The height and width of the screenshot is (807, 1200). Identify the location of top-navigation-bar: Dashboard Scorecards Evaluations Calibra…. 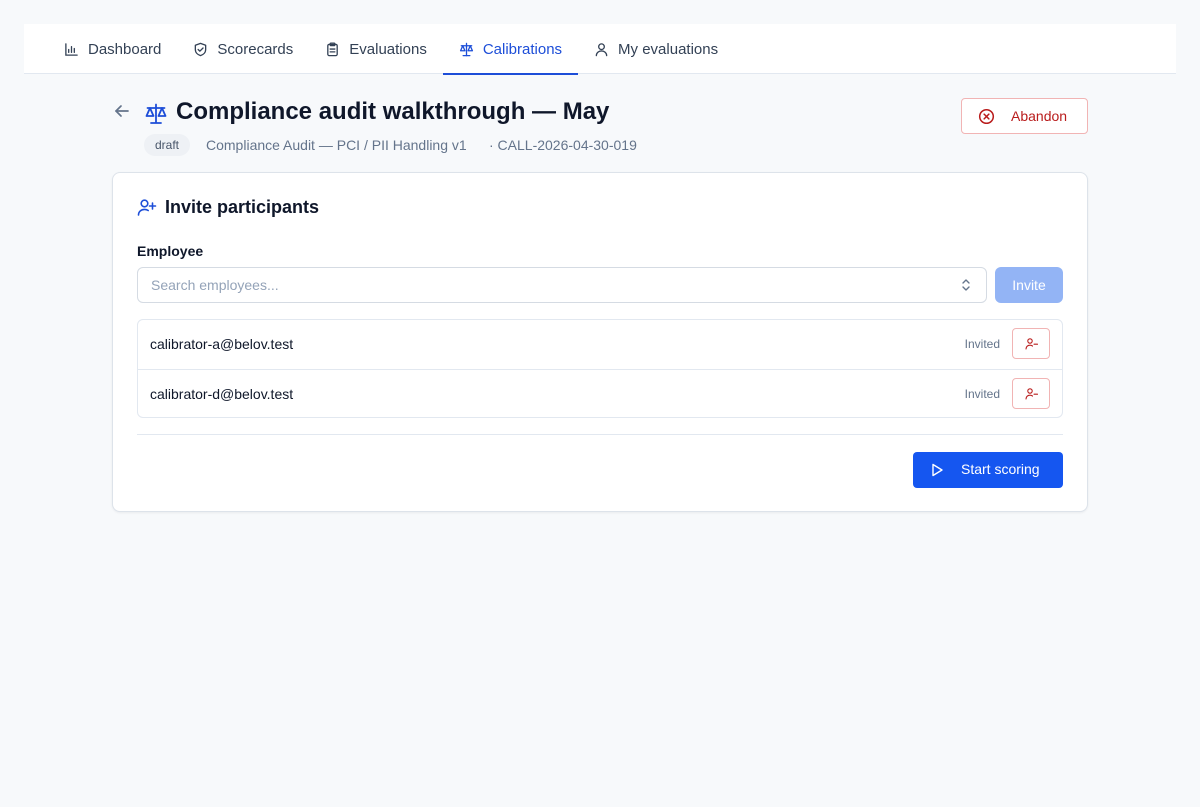
(600, 49).